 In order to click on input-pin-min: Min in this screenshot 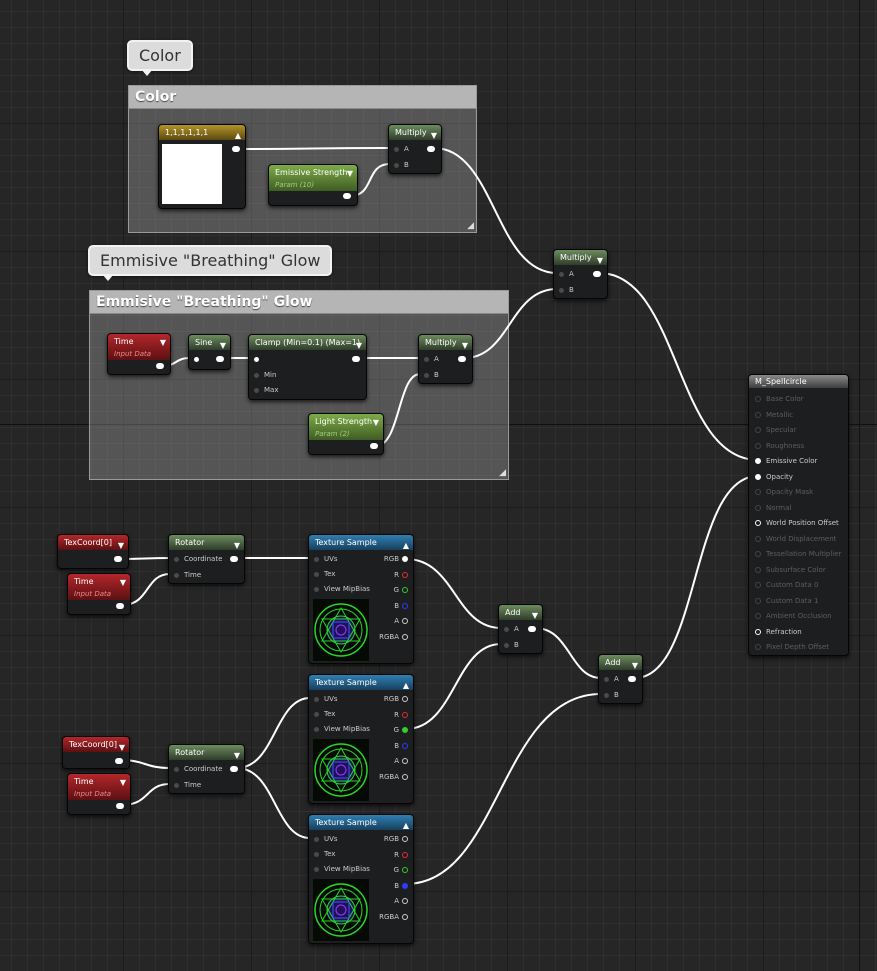, I will do `click(265, 375)`.